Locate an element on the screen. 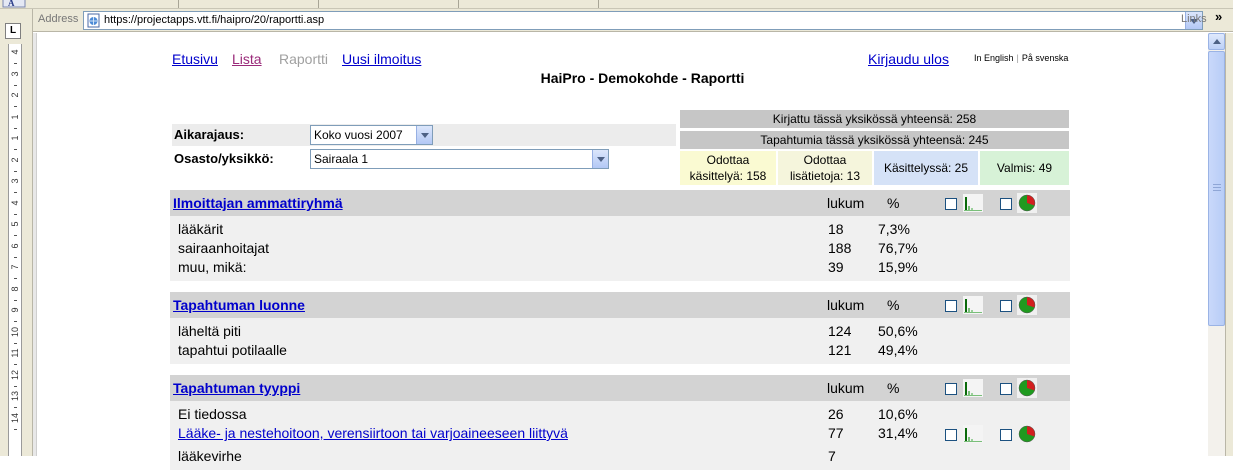  logout-link: Kirjaudu ulos is located at coordinates (908, 59).